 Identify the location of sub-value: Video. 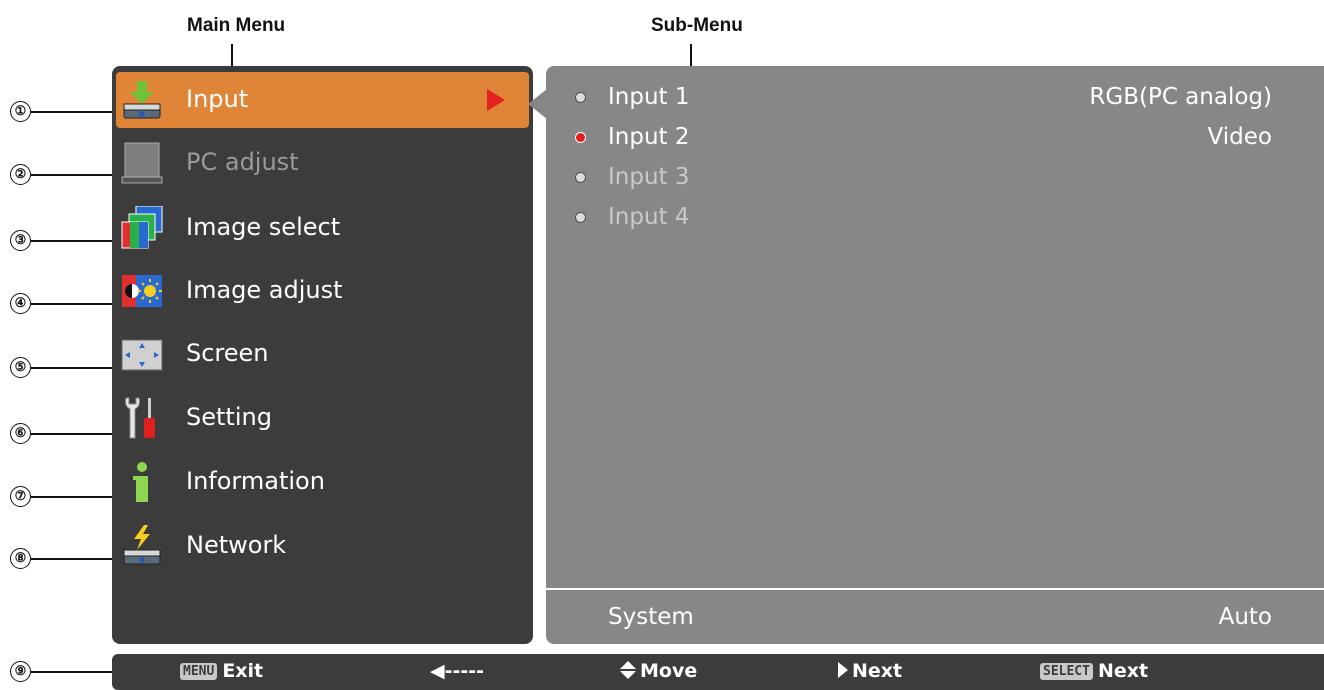
(1239, 137).